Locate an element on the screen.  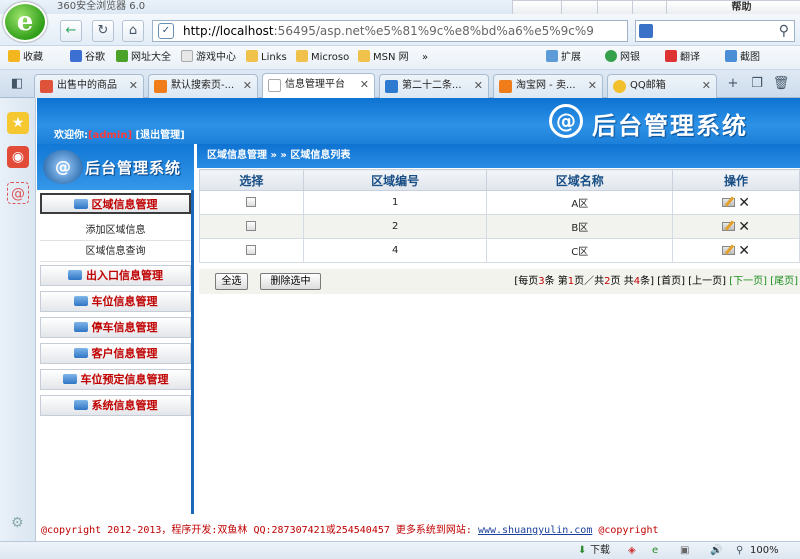
sidebar-toggle-icon: ◧ is located at coordinates (17, 84).